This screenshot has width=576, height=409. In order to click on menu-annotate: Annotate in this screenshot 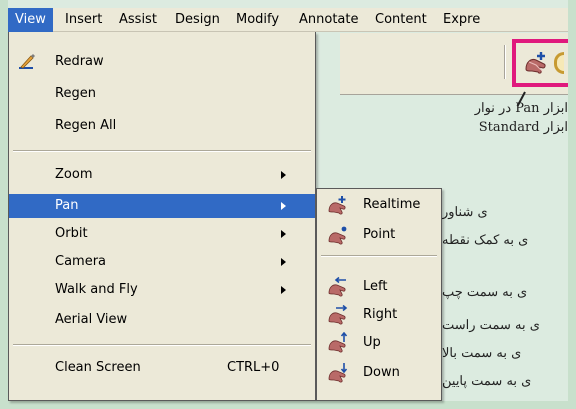, I will do `click(328, 20)`.